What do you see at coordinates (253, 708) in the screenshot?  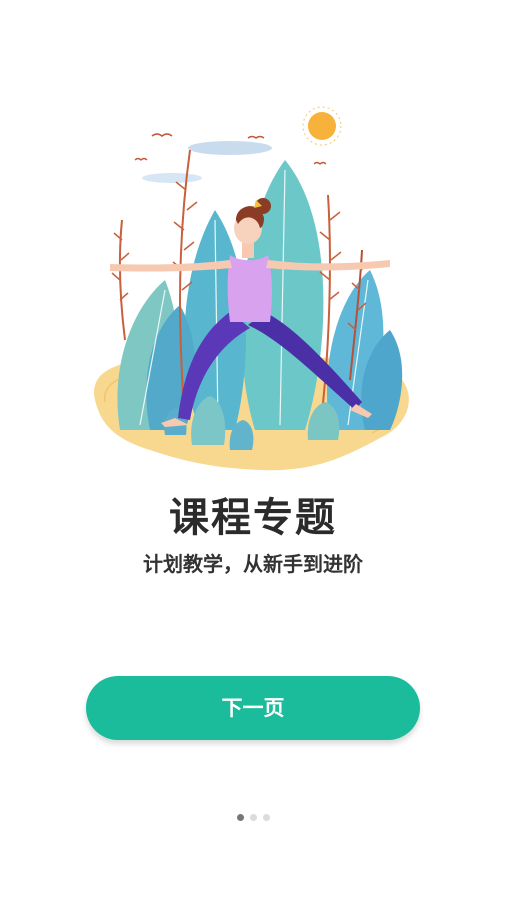 I see `next-page-button: 下一页` at bounding box center [253, 708].